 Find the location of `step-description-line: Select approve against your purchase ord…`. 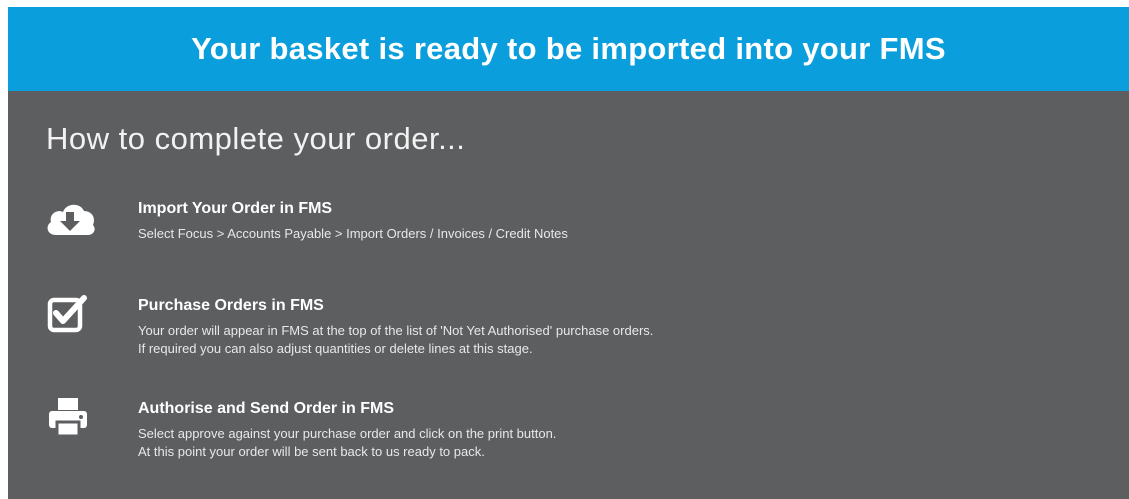

step-description-line: Select approve against your purchase ord… is located at coordinates (347, 433).